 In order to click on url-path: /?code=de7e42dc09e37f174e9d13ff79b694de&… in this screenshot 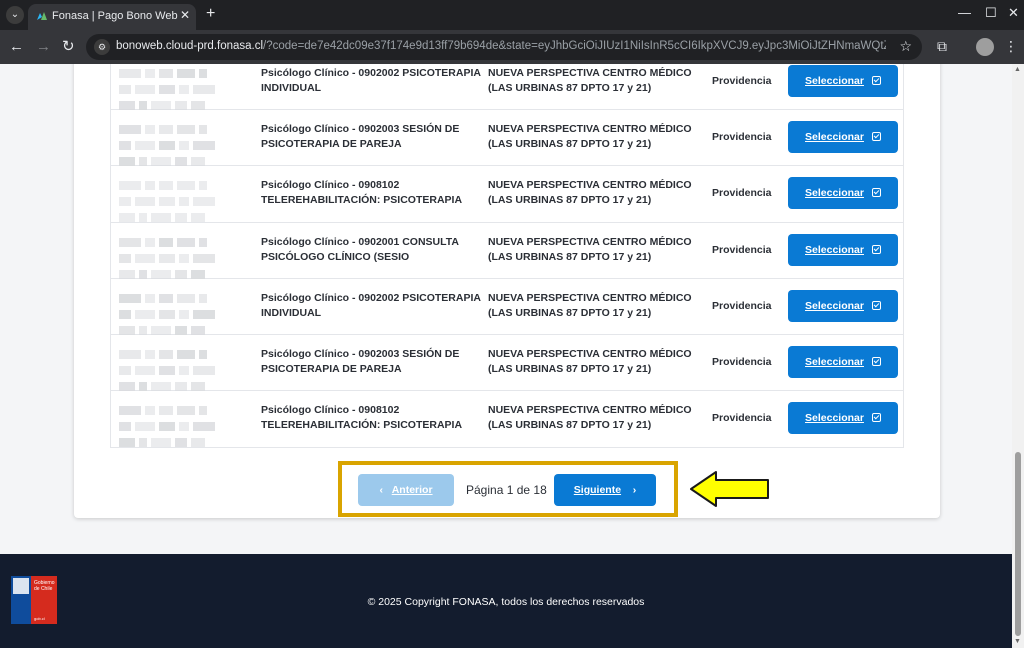, I will do `click(574, 46)`.